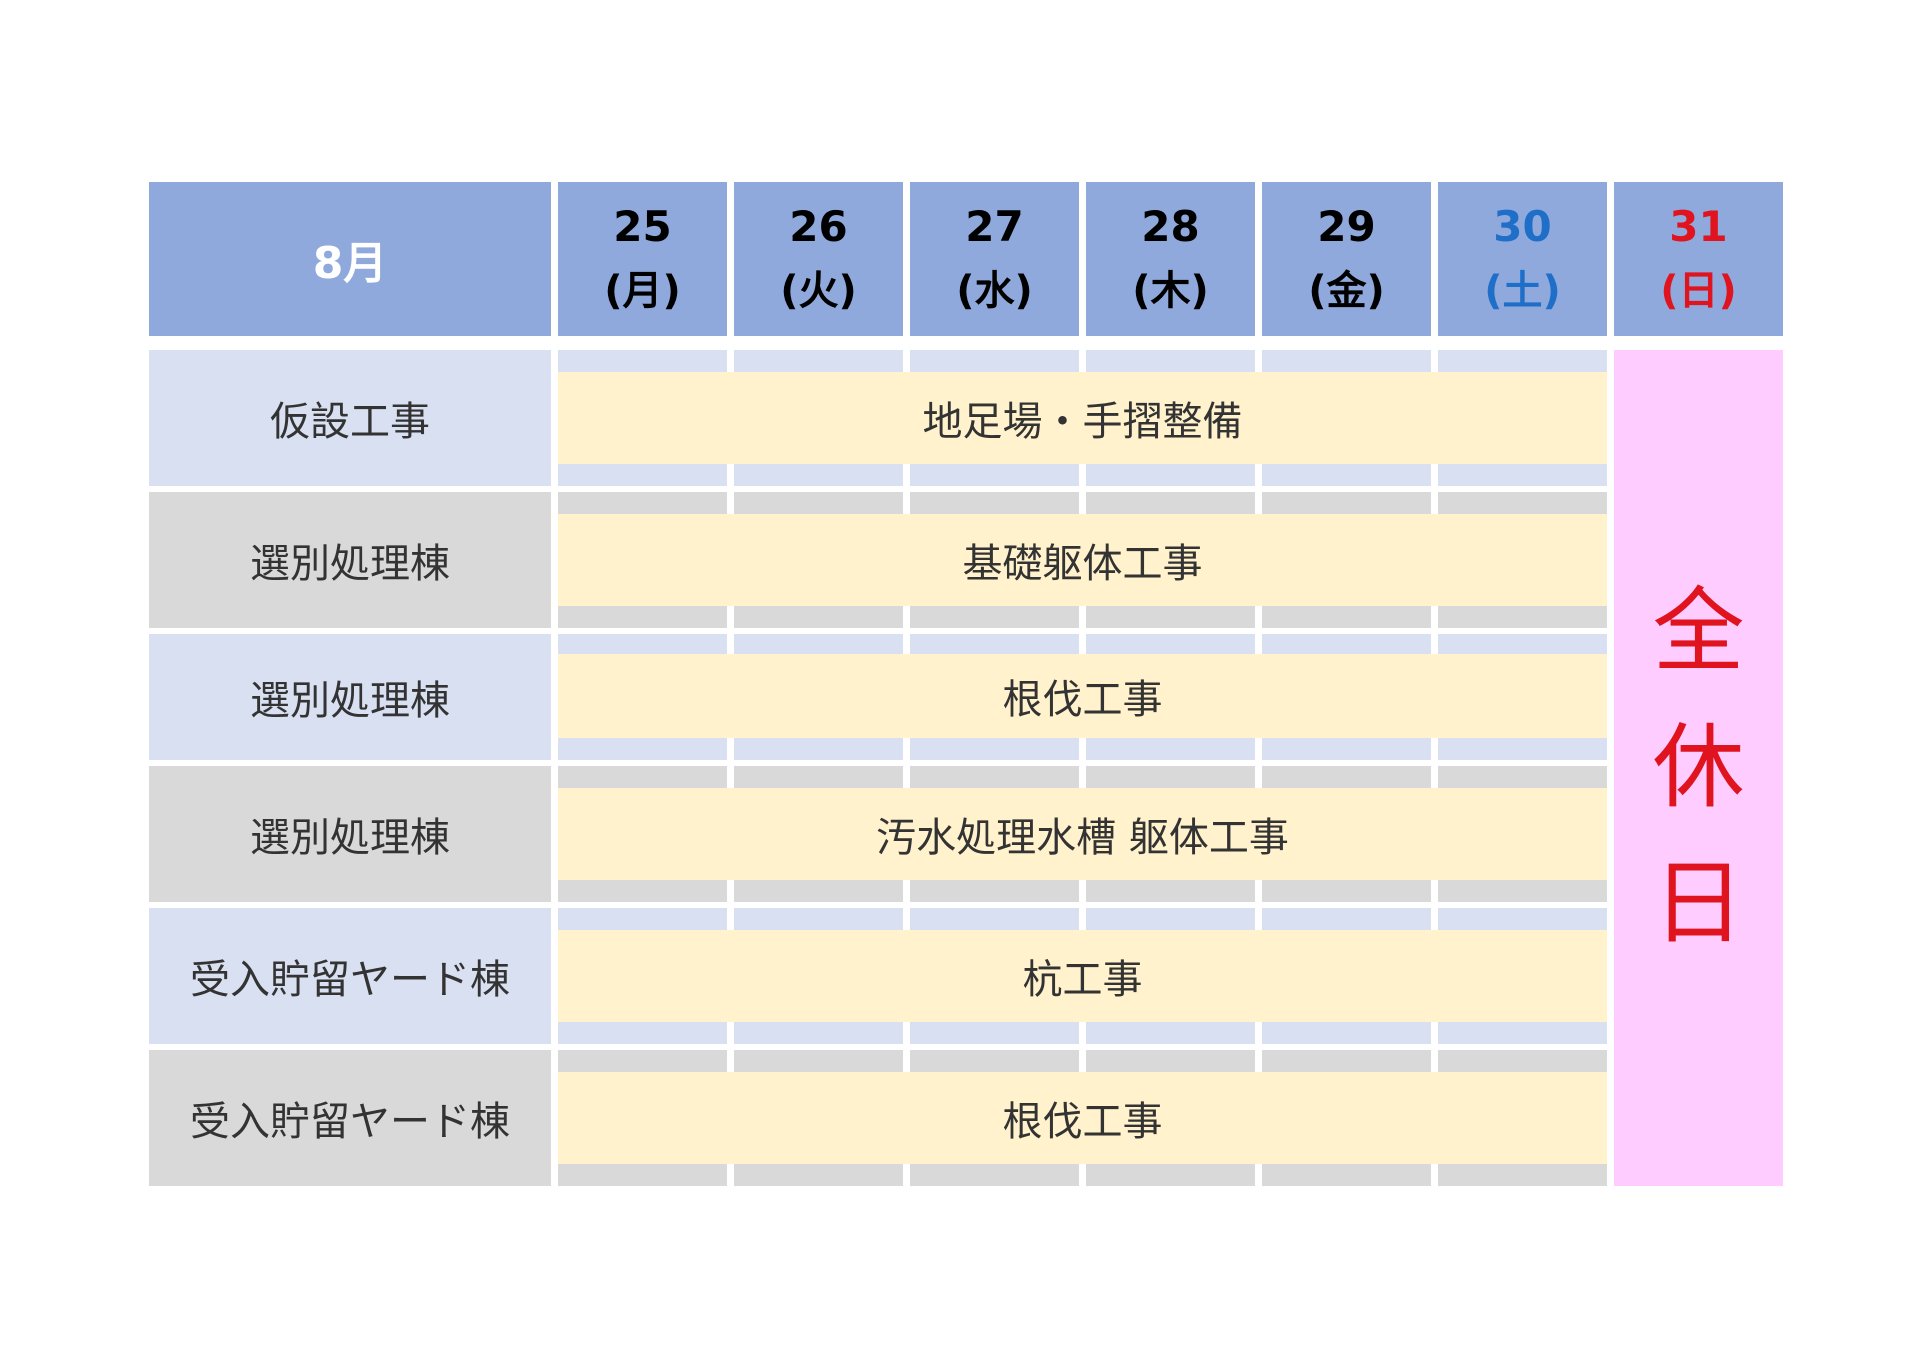  What do you see at coordinates (350, 263) in the screenshot?
I see `month-label: 8月` at bounding box center [350, 263].